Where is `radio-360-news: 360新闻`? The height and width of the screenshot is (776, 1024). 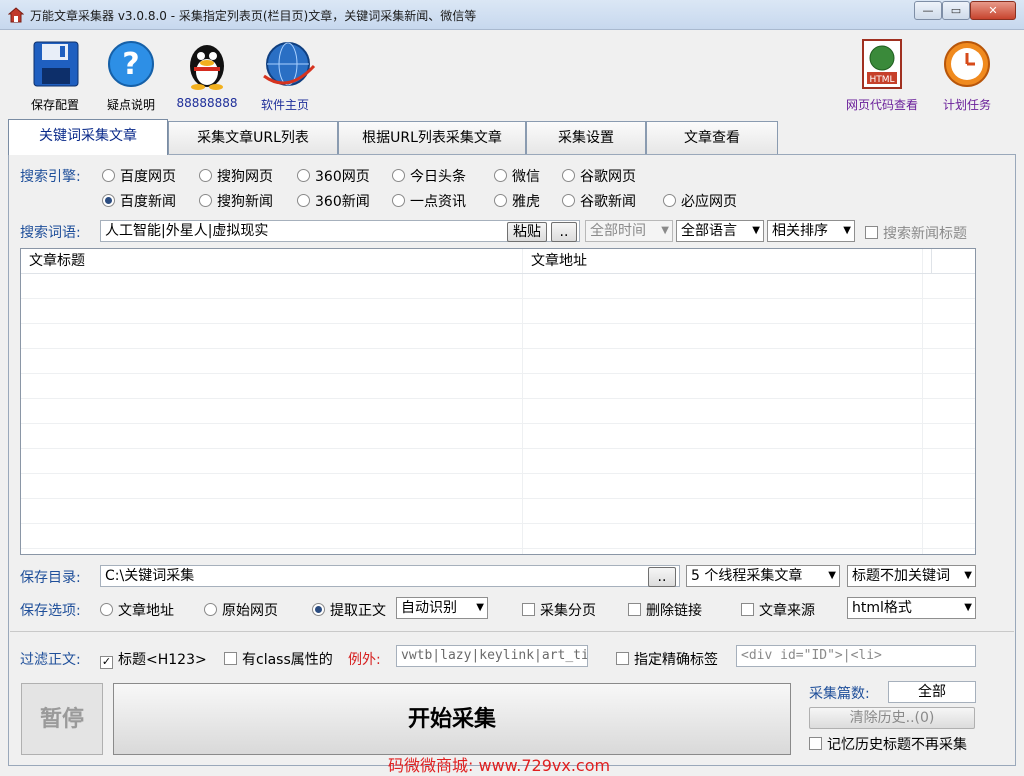 radio-360-news: 360新闻 is located at coordinates (333, 201).